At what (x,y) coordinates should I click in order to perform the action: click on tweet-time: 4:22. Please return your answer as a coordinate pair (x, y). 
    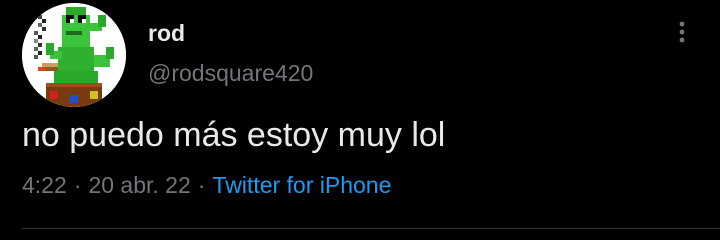
    Looking at the image, I should click on (44, 185).